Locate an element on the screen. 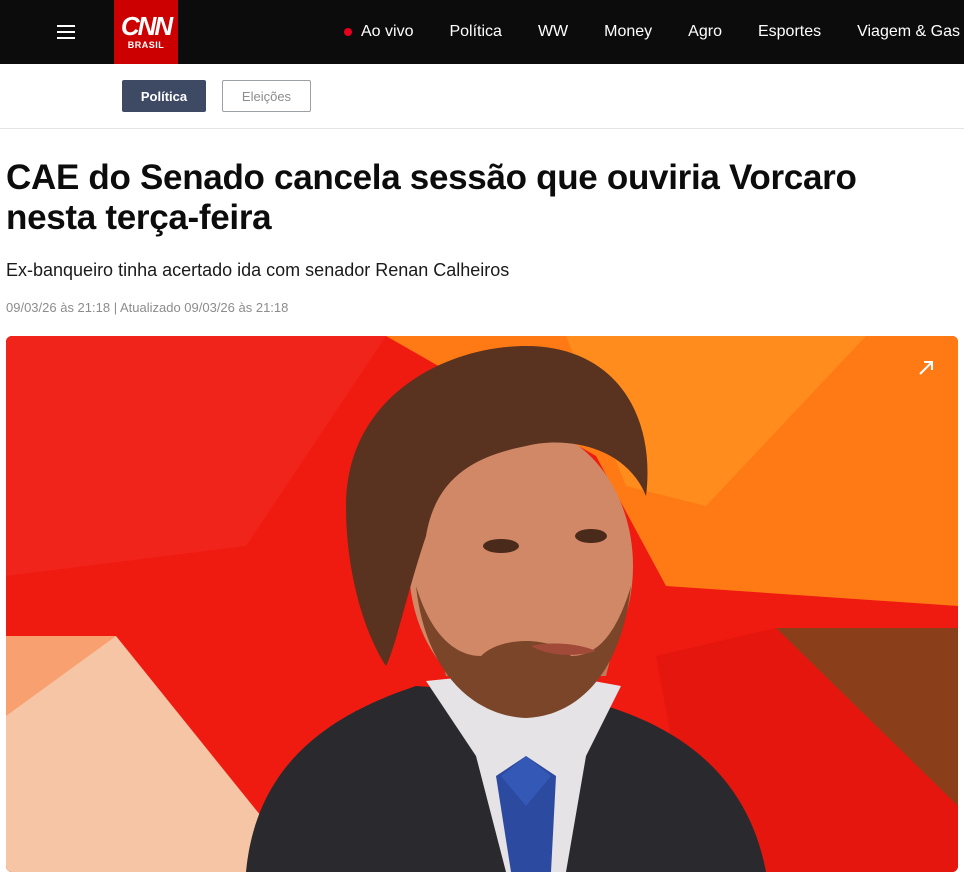 This screenshot has height=878, width=964. nav-item-live-label: Ao vivo is located at coordinates (387, 31).